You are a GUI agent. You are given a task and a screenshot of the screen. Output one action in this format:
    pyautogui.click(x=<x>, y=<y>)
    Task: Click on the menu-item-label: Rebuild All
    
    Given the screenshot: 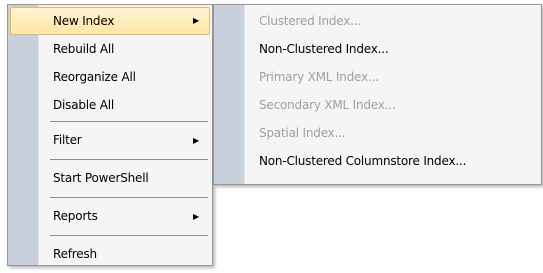 What is the action you would take?
    pyautogui.click(x=84, y=49)
    